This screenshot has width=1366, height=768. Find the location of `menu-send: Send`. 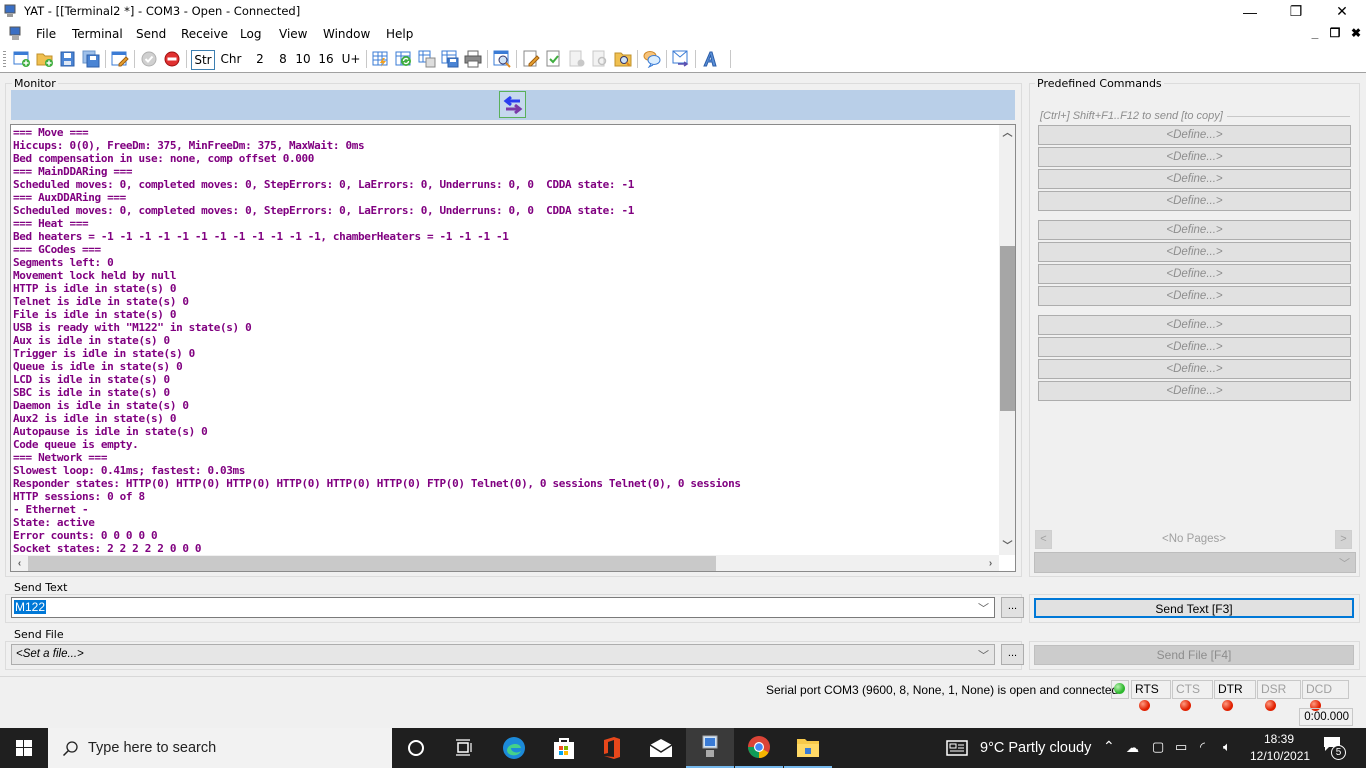

menu-send: Send is located at coordinates (151, 34).